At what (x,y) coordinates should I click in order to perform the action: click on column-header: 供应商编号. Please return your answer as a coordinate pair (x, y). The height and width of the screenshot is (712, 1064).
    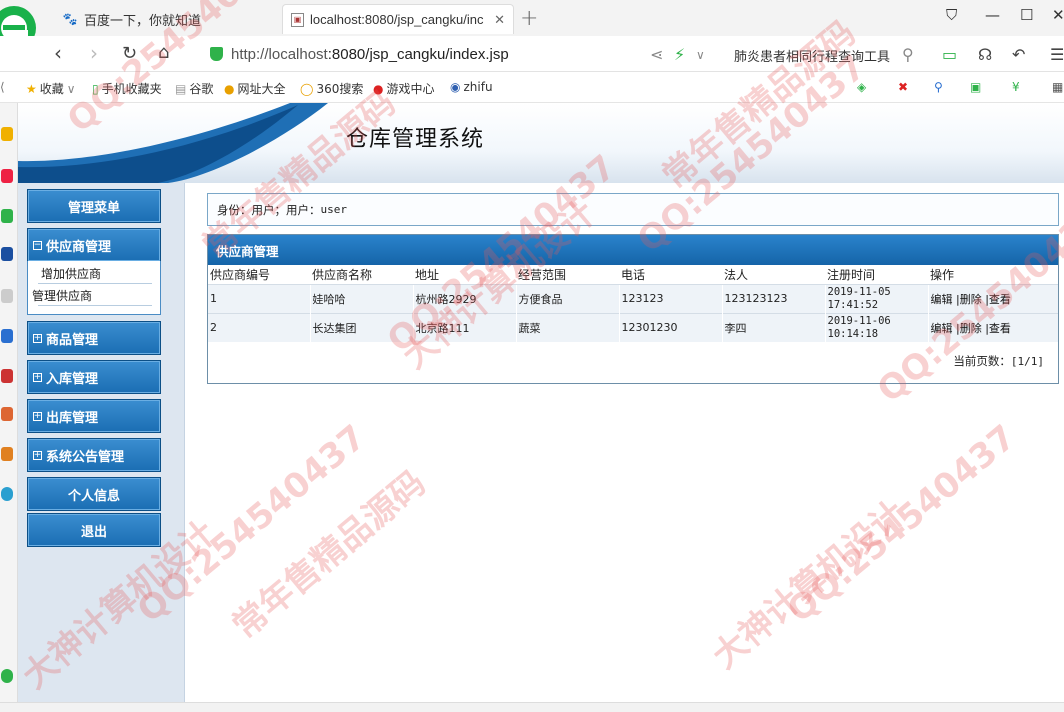
    Looking at the image, I should click on (240, 274).